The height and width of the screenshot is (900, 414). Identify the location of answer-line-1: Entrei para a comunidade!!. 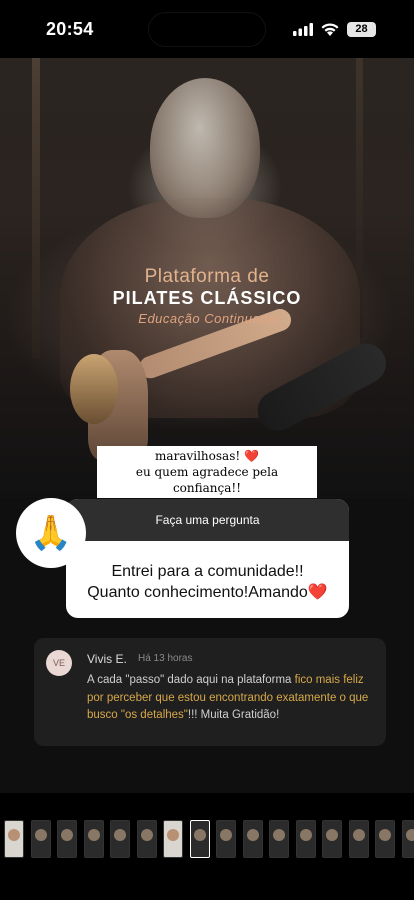
(207, 571).